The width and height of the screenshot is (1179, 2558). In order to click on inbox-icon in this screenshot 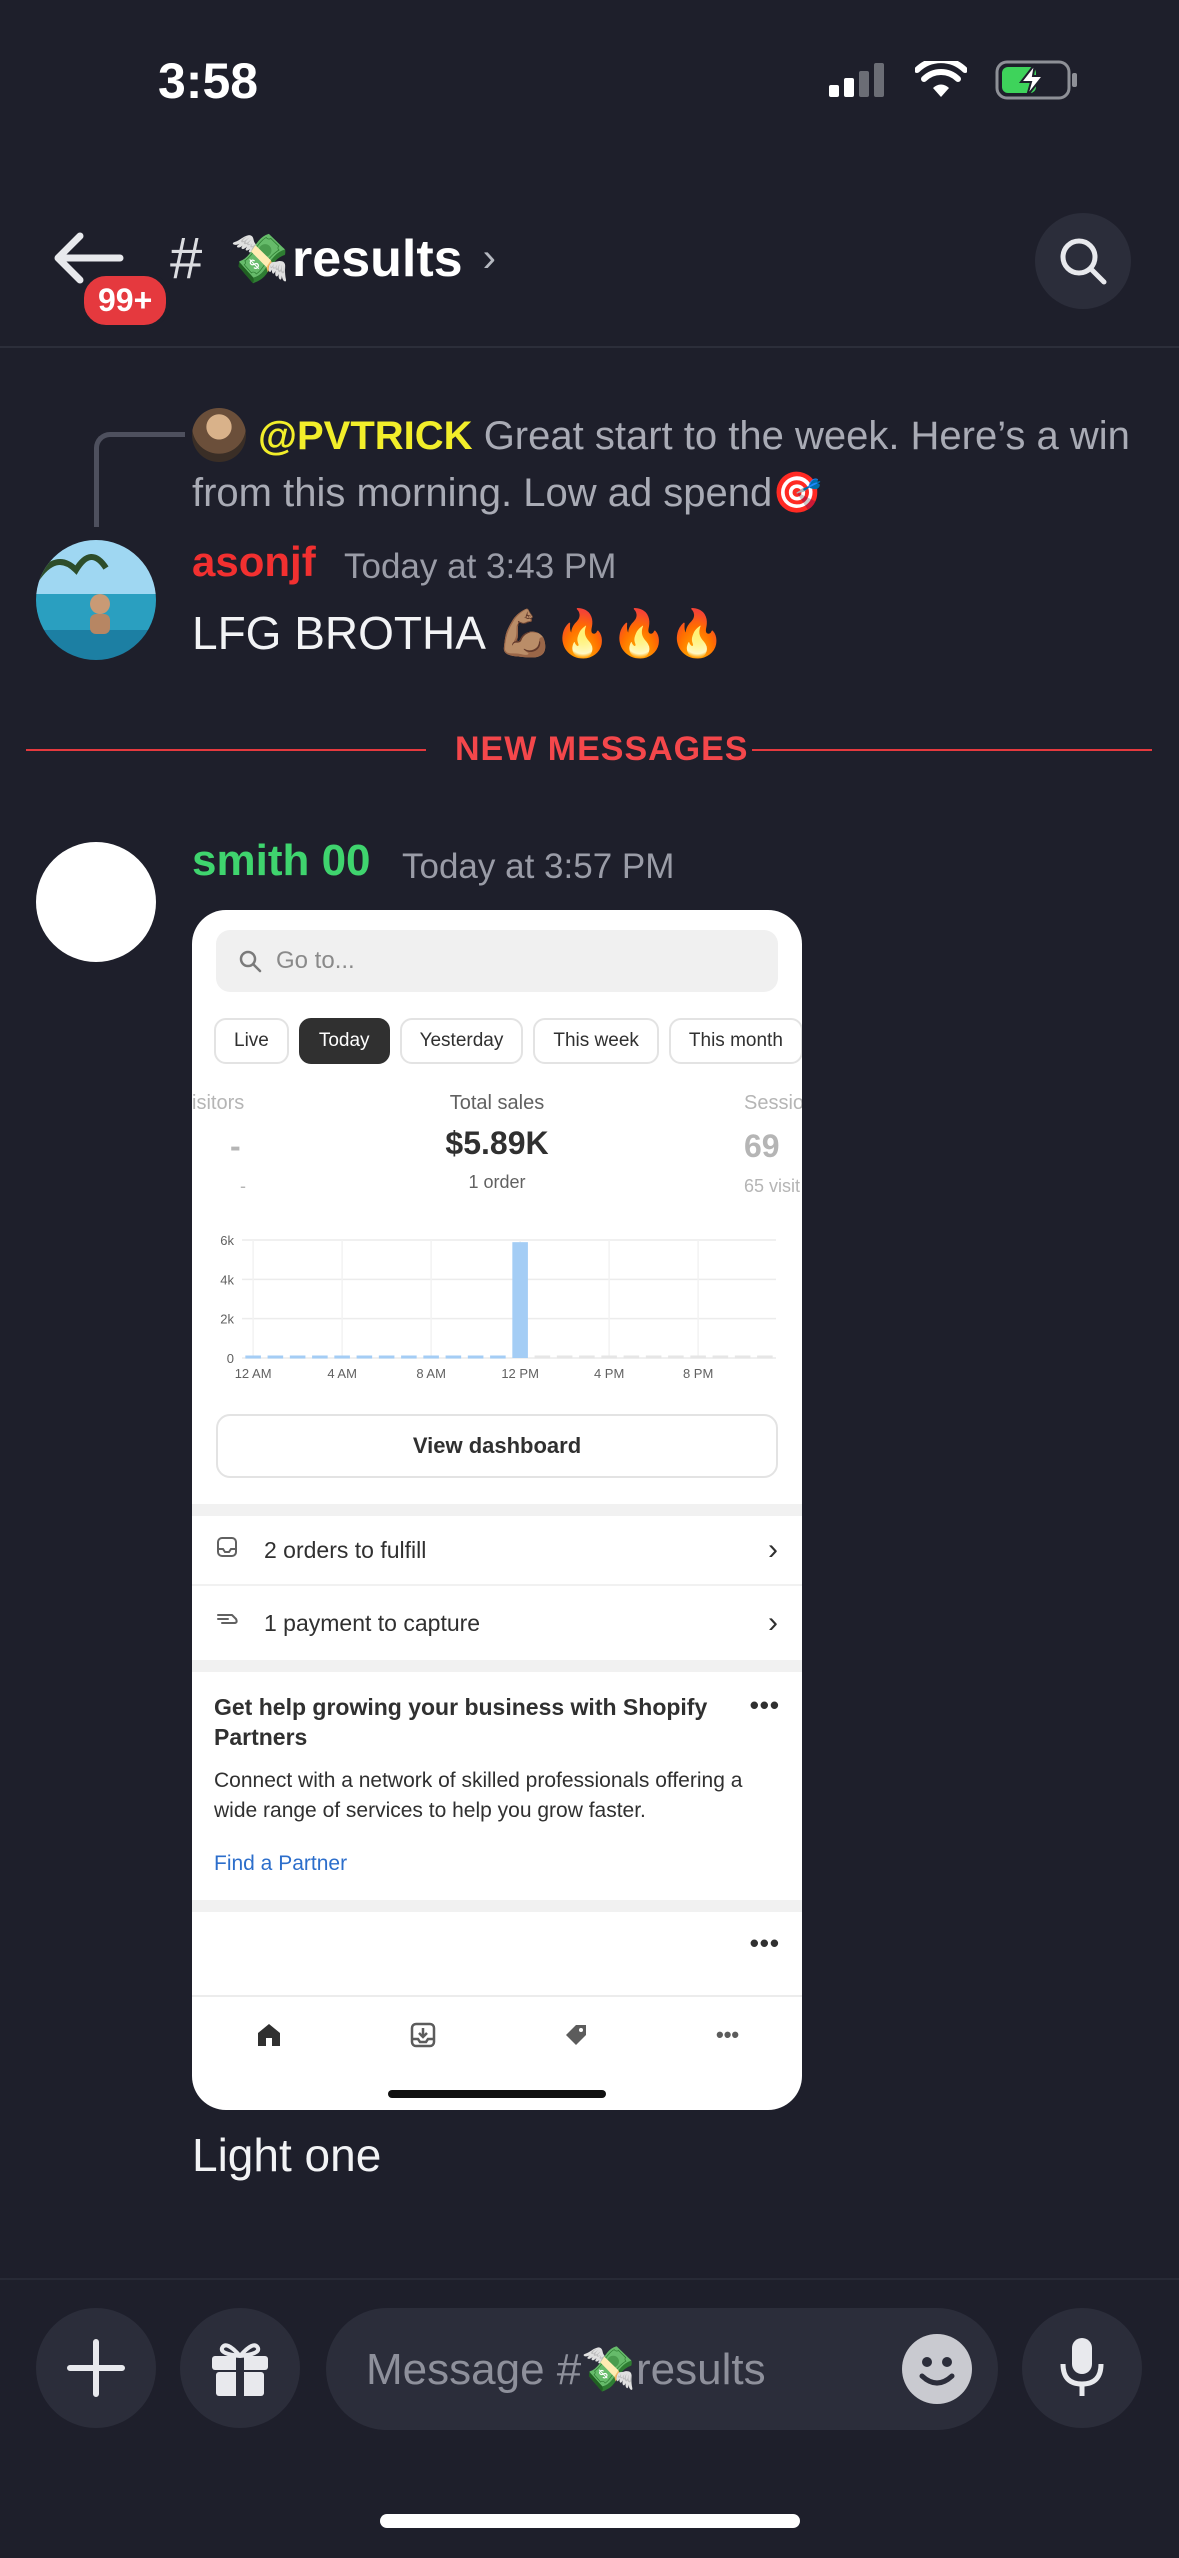, I will do `click(231, 1550)`.